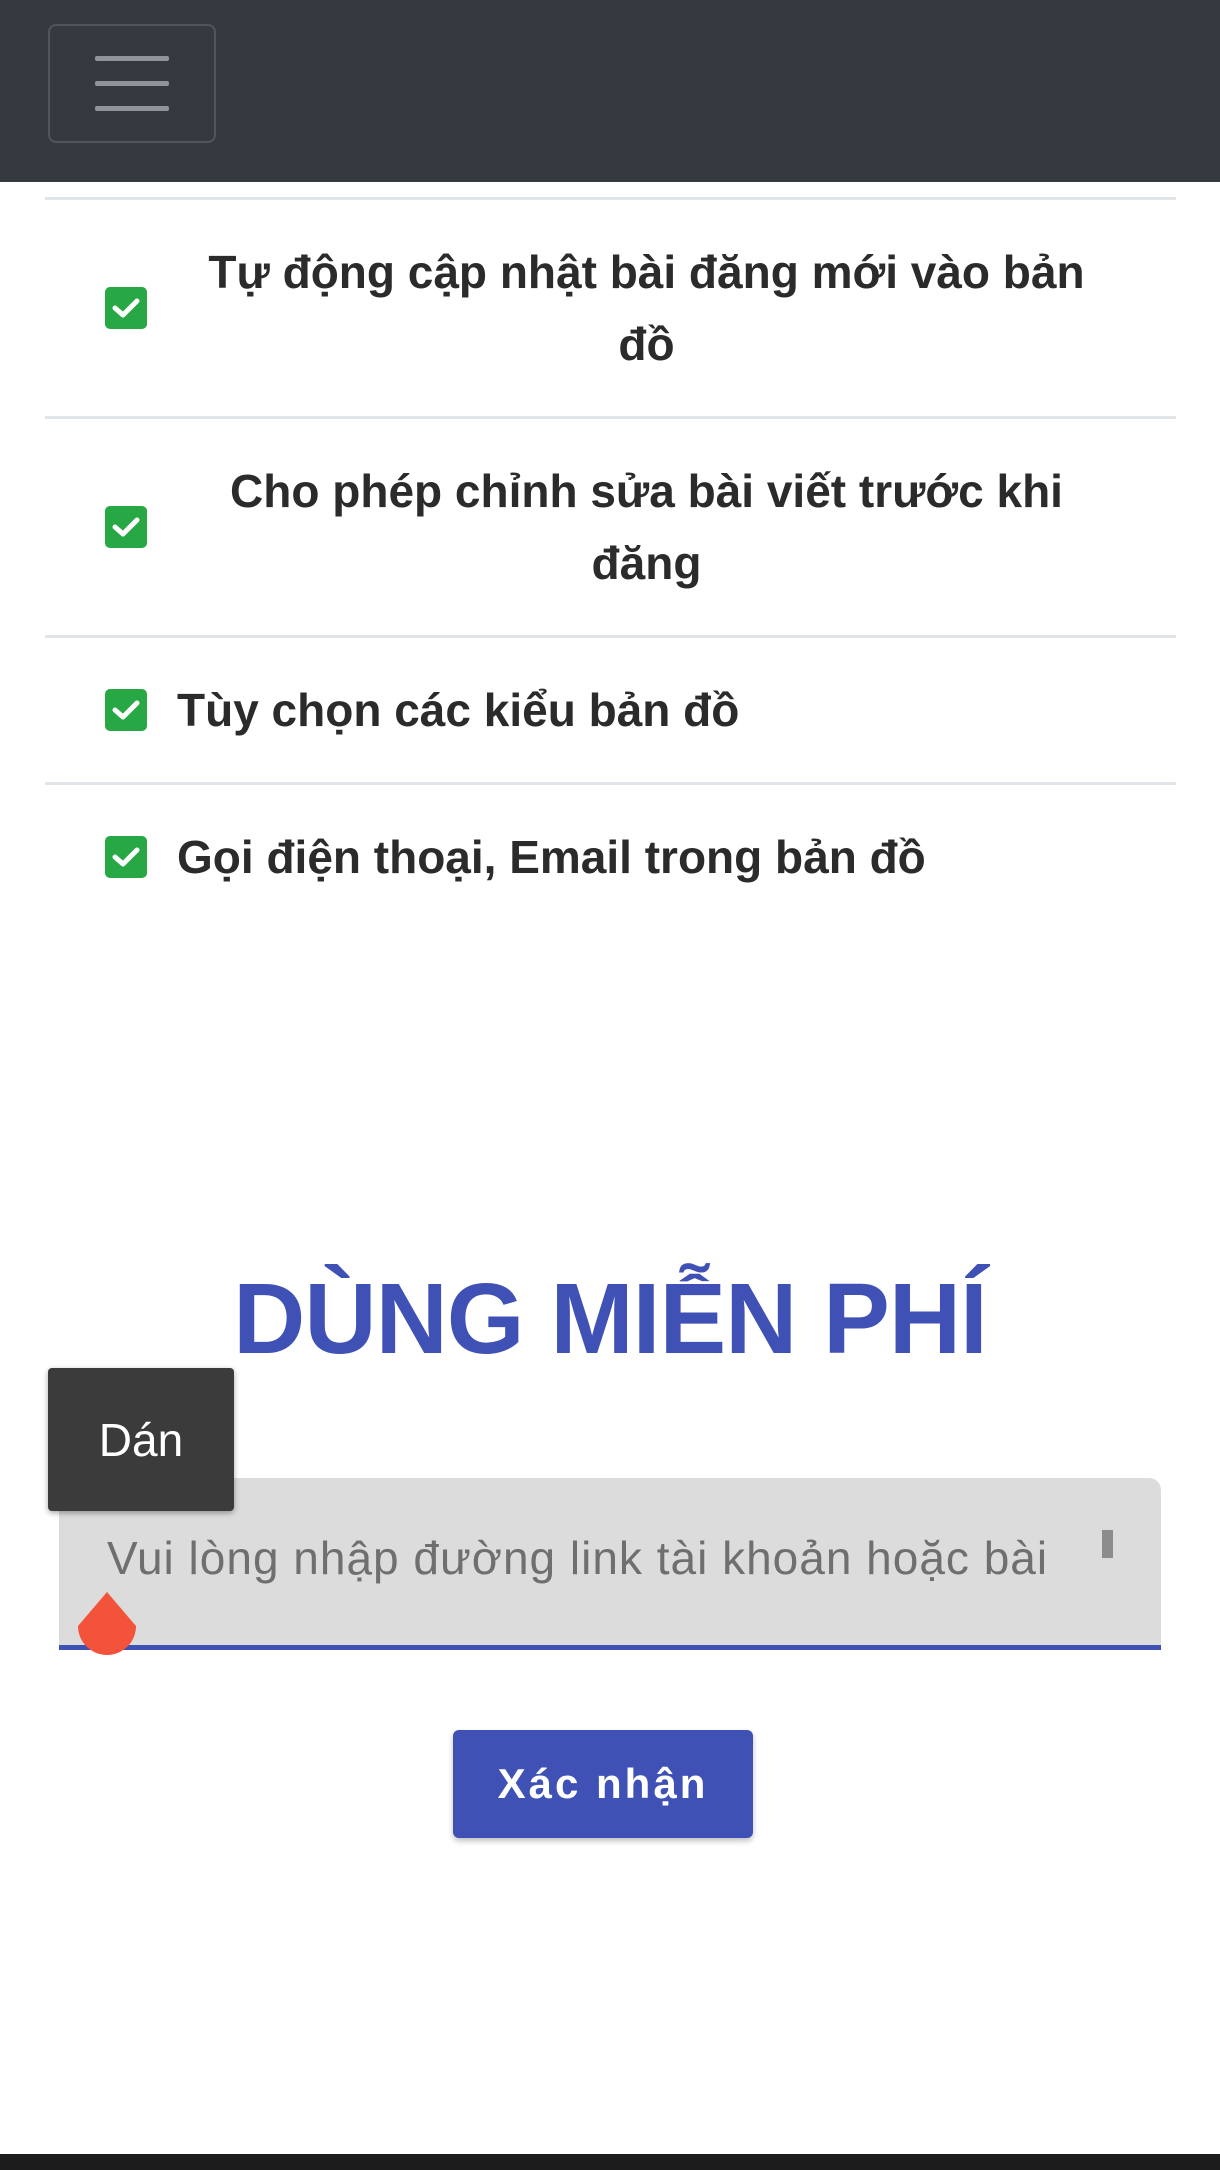 This screenshot has width=1220, height=2170. What do you see at coordinates (107, 1628) in the screenshot?
I see `text-cursor-handle-icon` at bounding box center [107, 1628].